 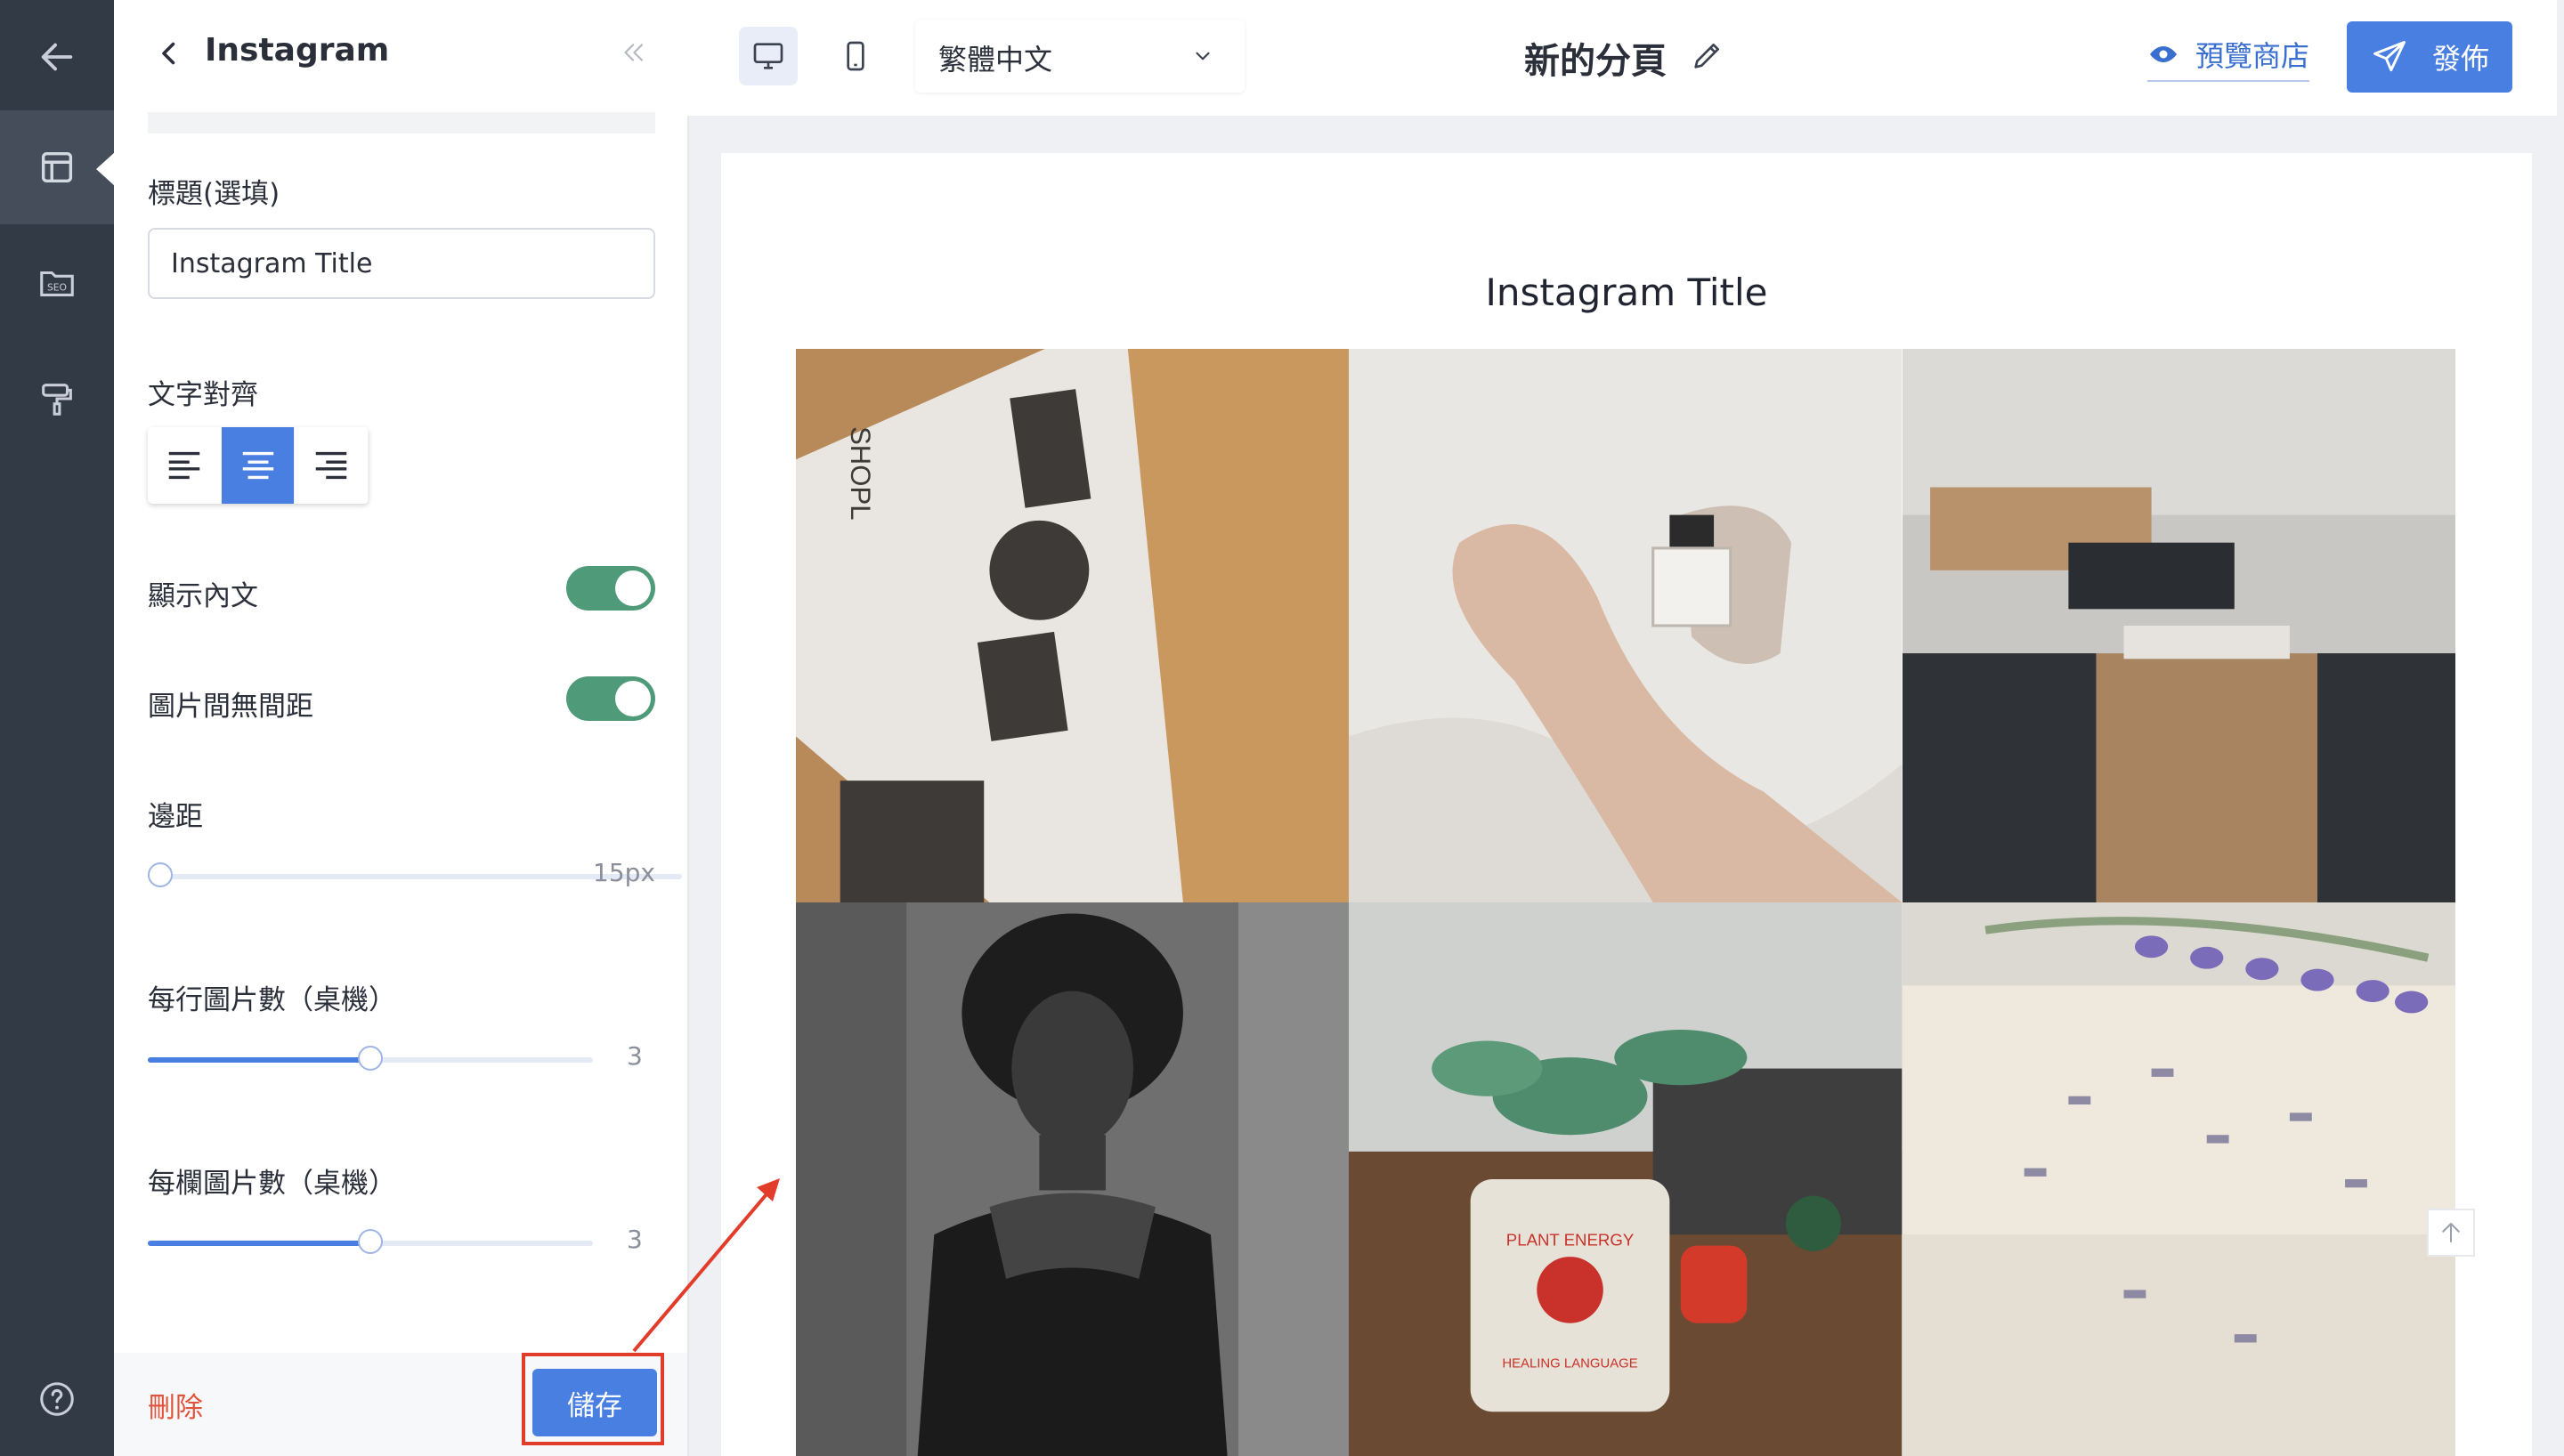 I want to click on shopline-banner-image: SHOPL, so click(x=1073, y=625).